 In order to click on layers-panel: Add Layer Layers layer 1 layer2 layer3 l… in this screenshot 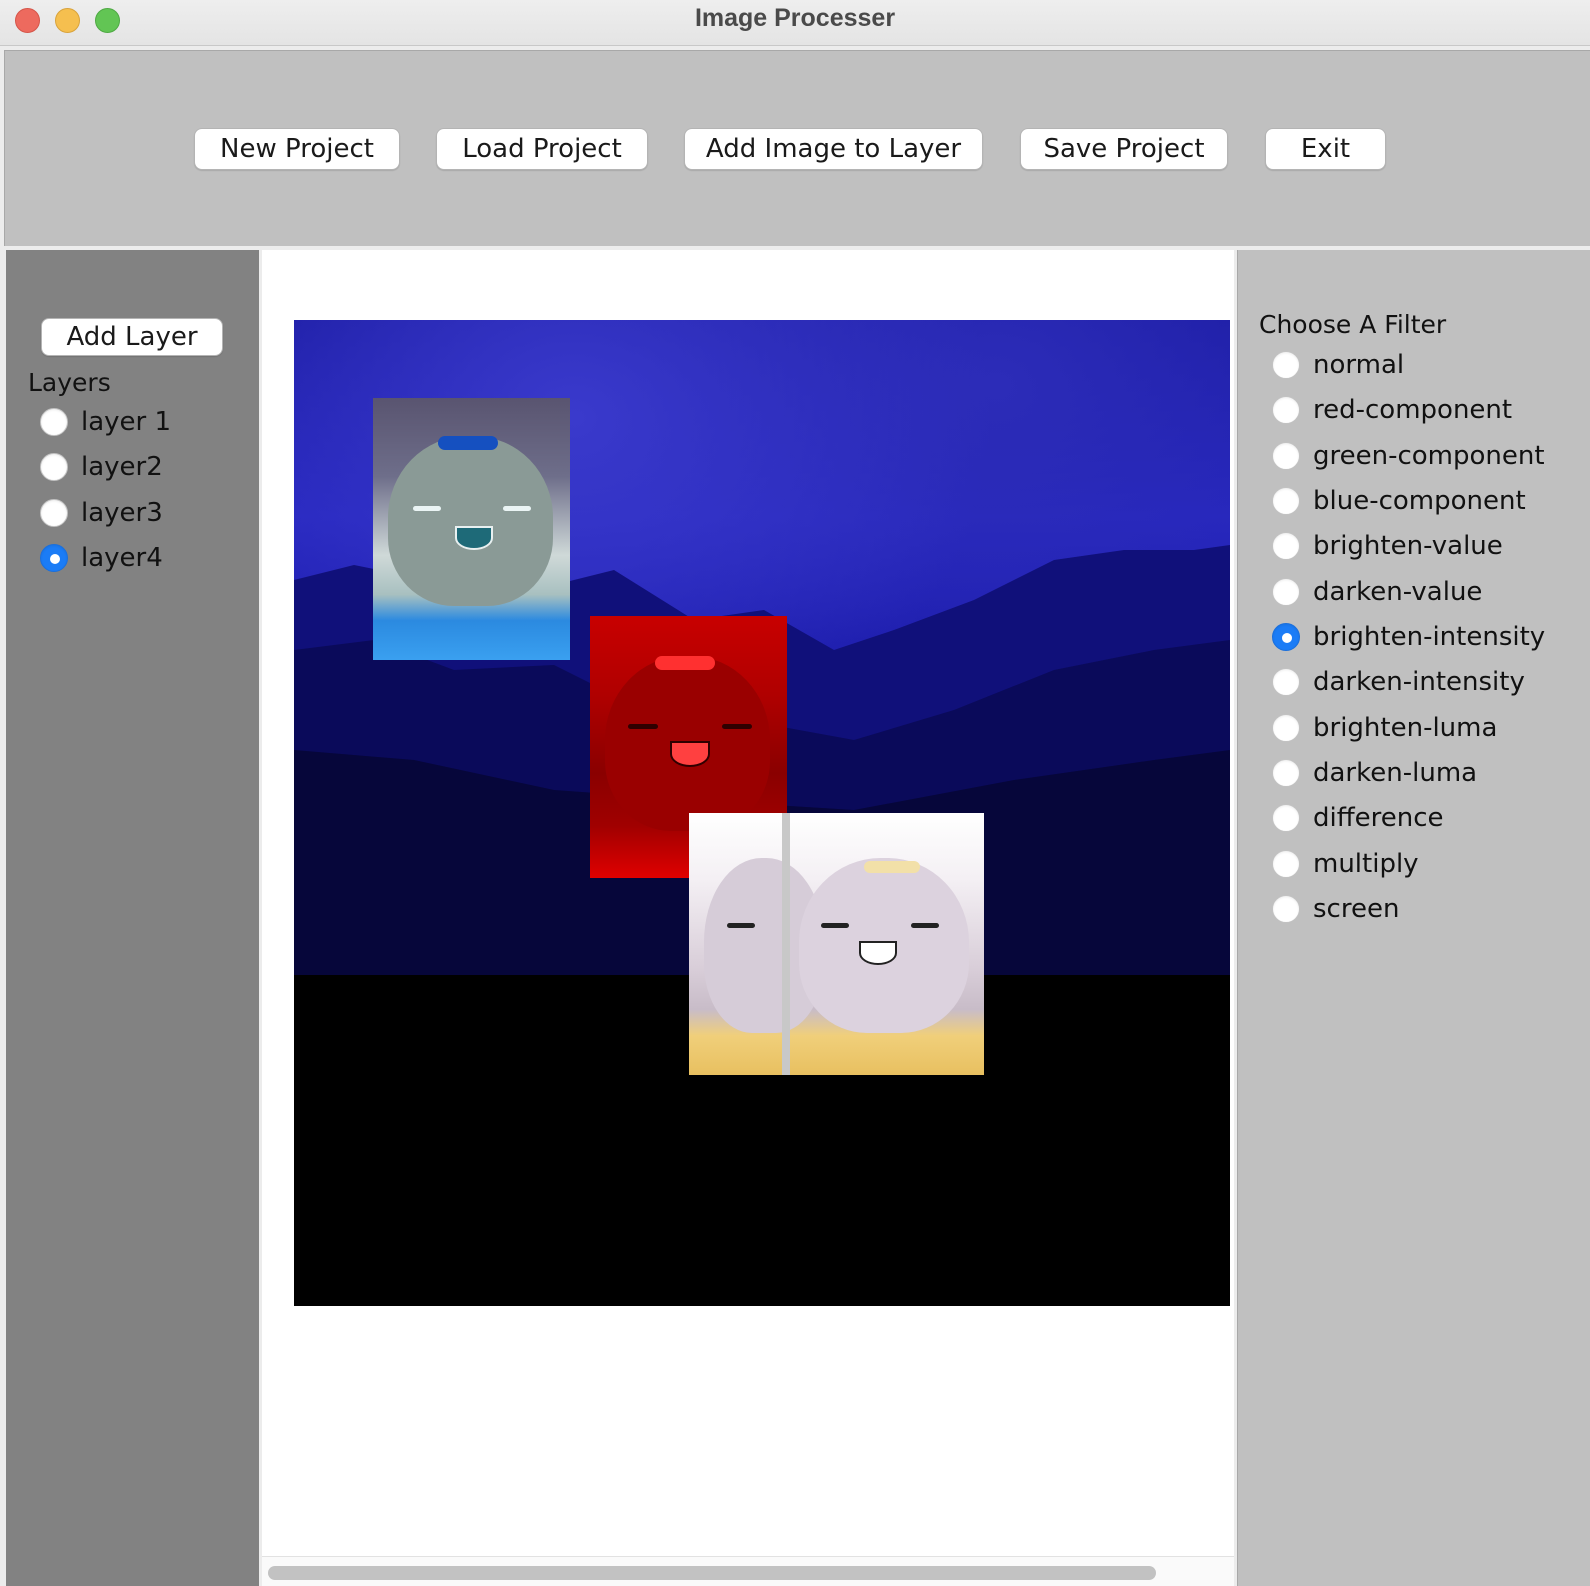, I will do `click(132, 918)`.